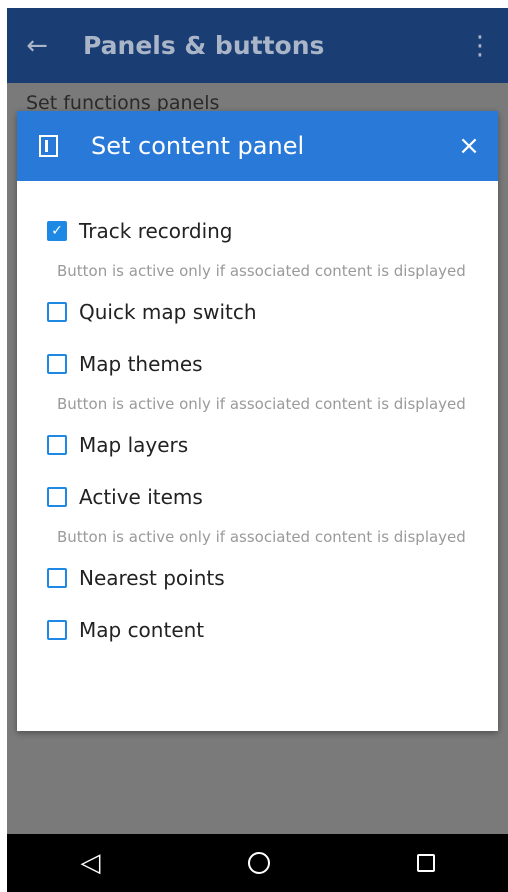 Image resolution: width=508 pixels, height=892 pixels. Describe the element at coordinates (48, 146) in the screenshot. I see `panel-icon` at that location.